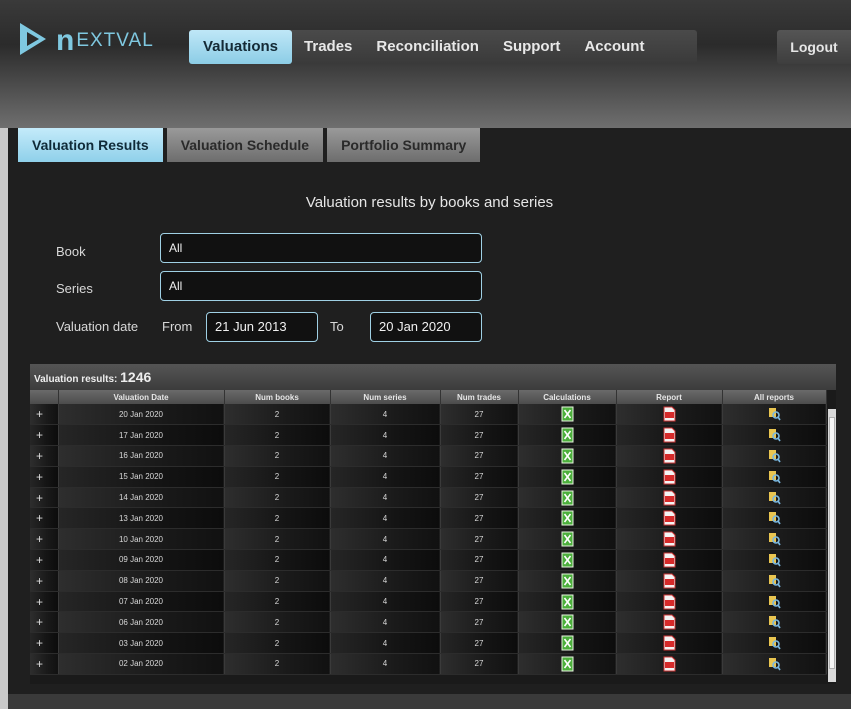 This screenshot has height=709, width=851. Describe the element at coordinates (141, 397) in the screenshot. I see `col-valuation-date: Valuation Date` at that location.